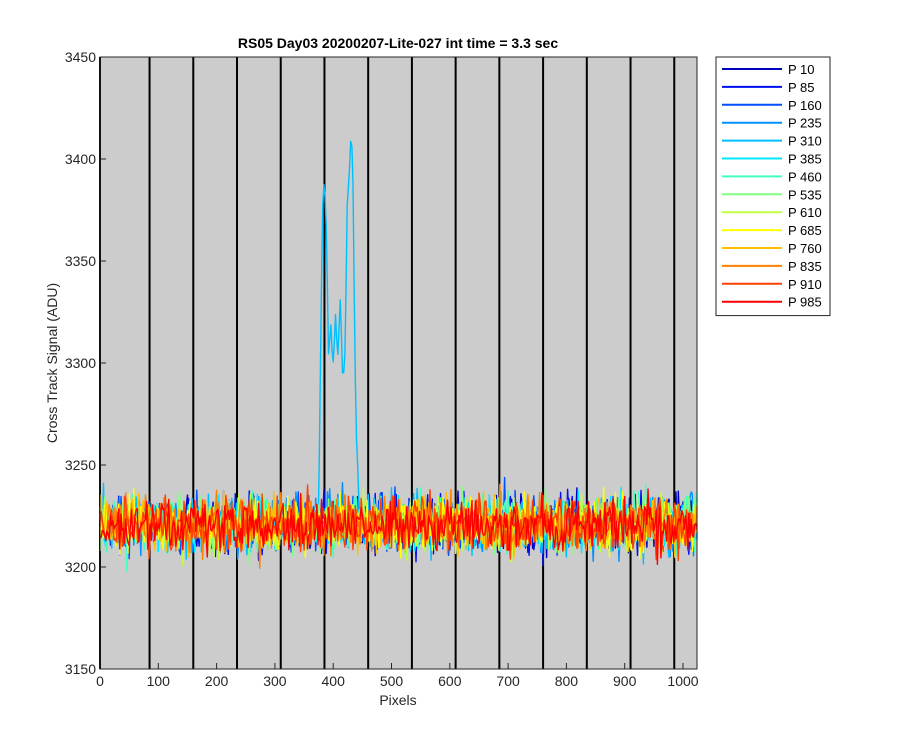 The height and width of the screenshot is (750, 900). What do you see at coordinates (805, 194) in the screenshot?
I see `legend-label: P 535` at bounding box center [805, 194].